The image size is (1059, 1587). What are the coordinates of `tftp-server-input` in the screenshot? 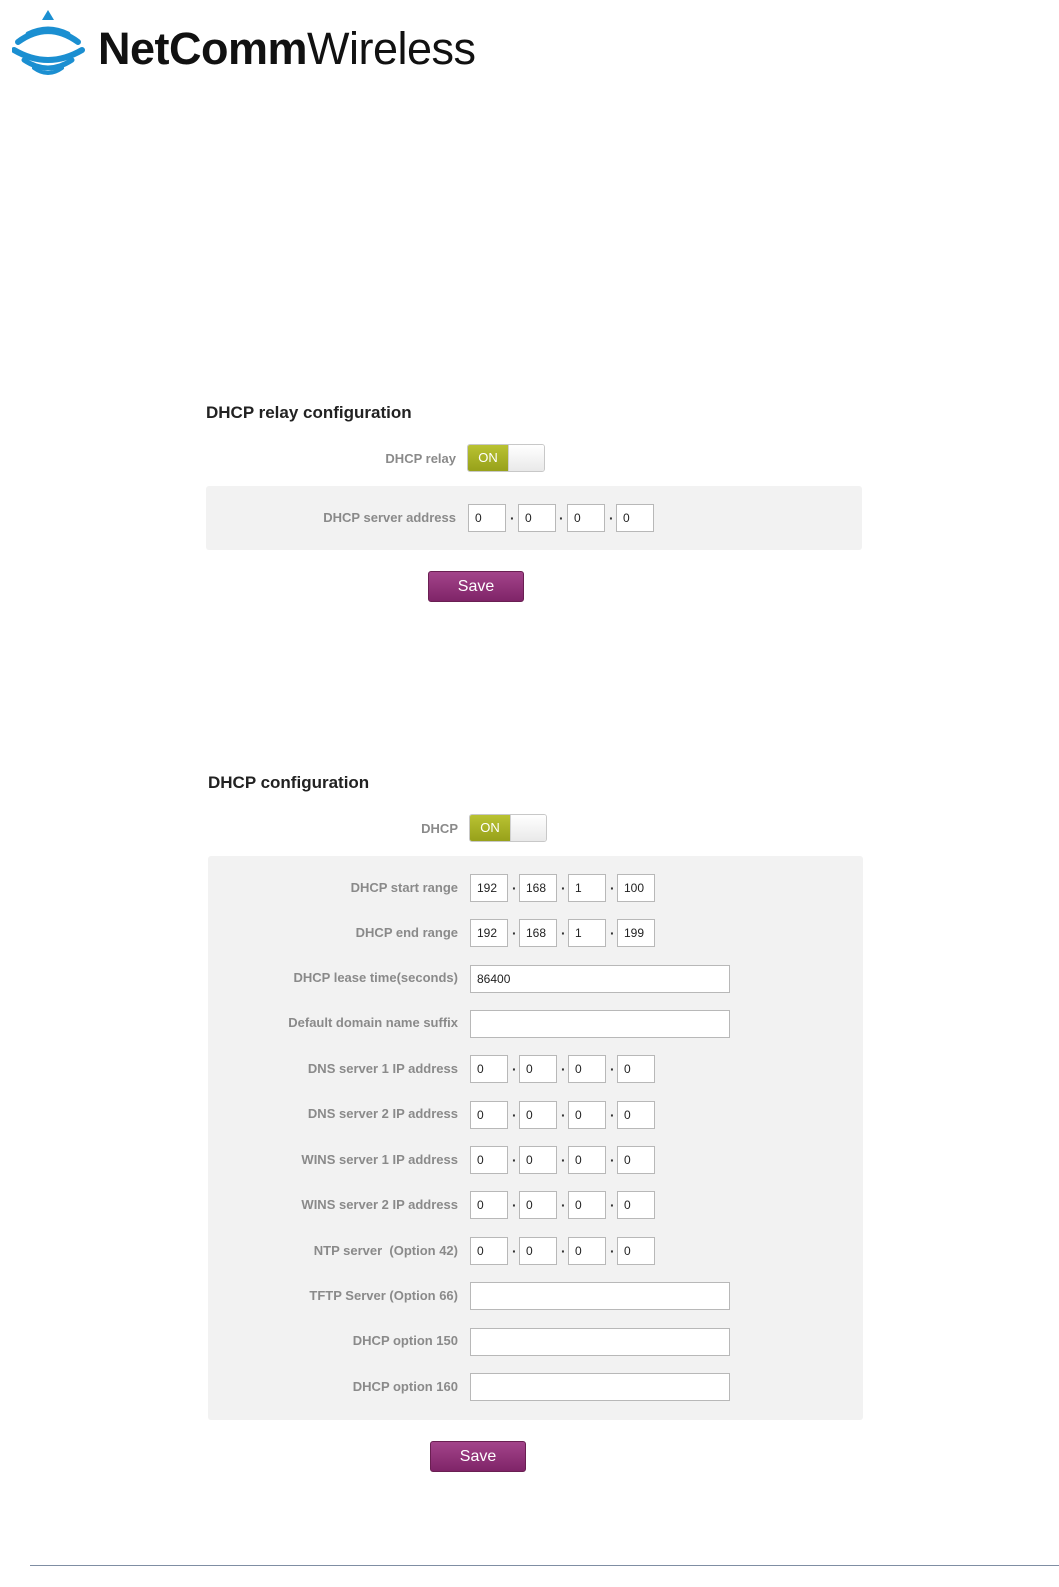 It's located at (600, 1296).